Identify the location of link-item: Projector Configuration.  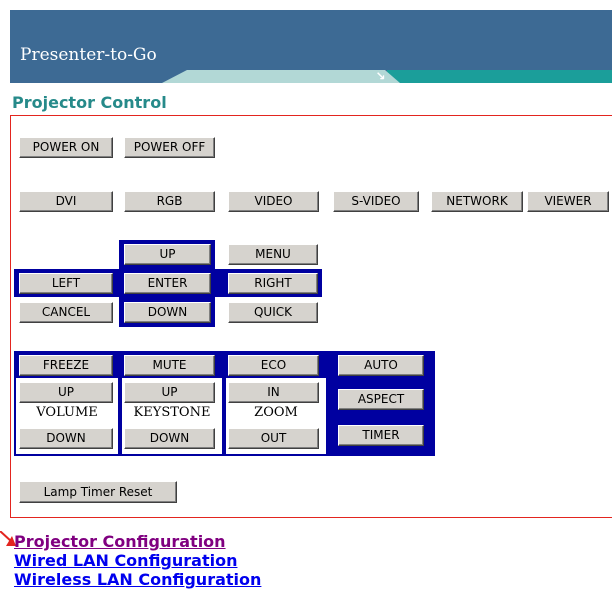
(137, 541).